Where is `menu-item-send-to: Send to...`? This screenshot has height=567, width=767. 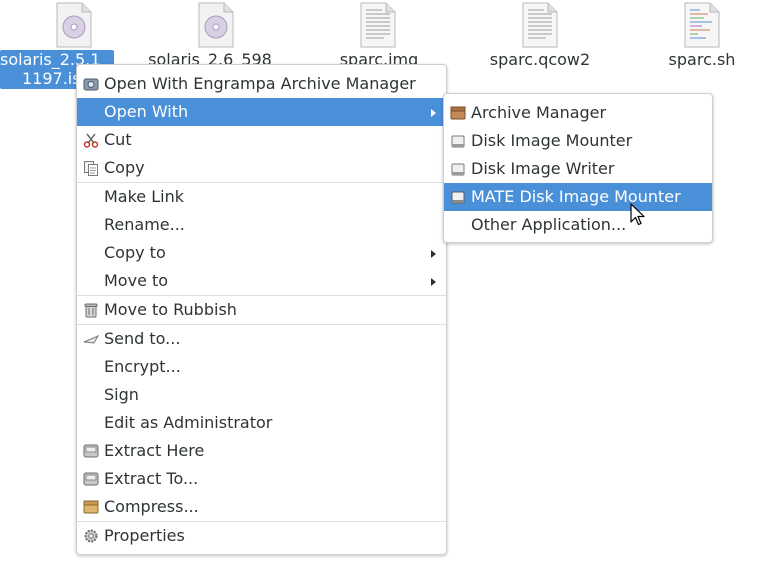
menu-item-send-to: Send to... is located at coordinates (261, 339).